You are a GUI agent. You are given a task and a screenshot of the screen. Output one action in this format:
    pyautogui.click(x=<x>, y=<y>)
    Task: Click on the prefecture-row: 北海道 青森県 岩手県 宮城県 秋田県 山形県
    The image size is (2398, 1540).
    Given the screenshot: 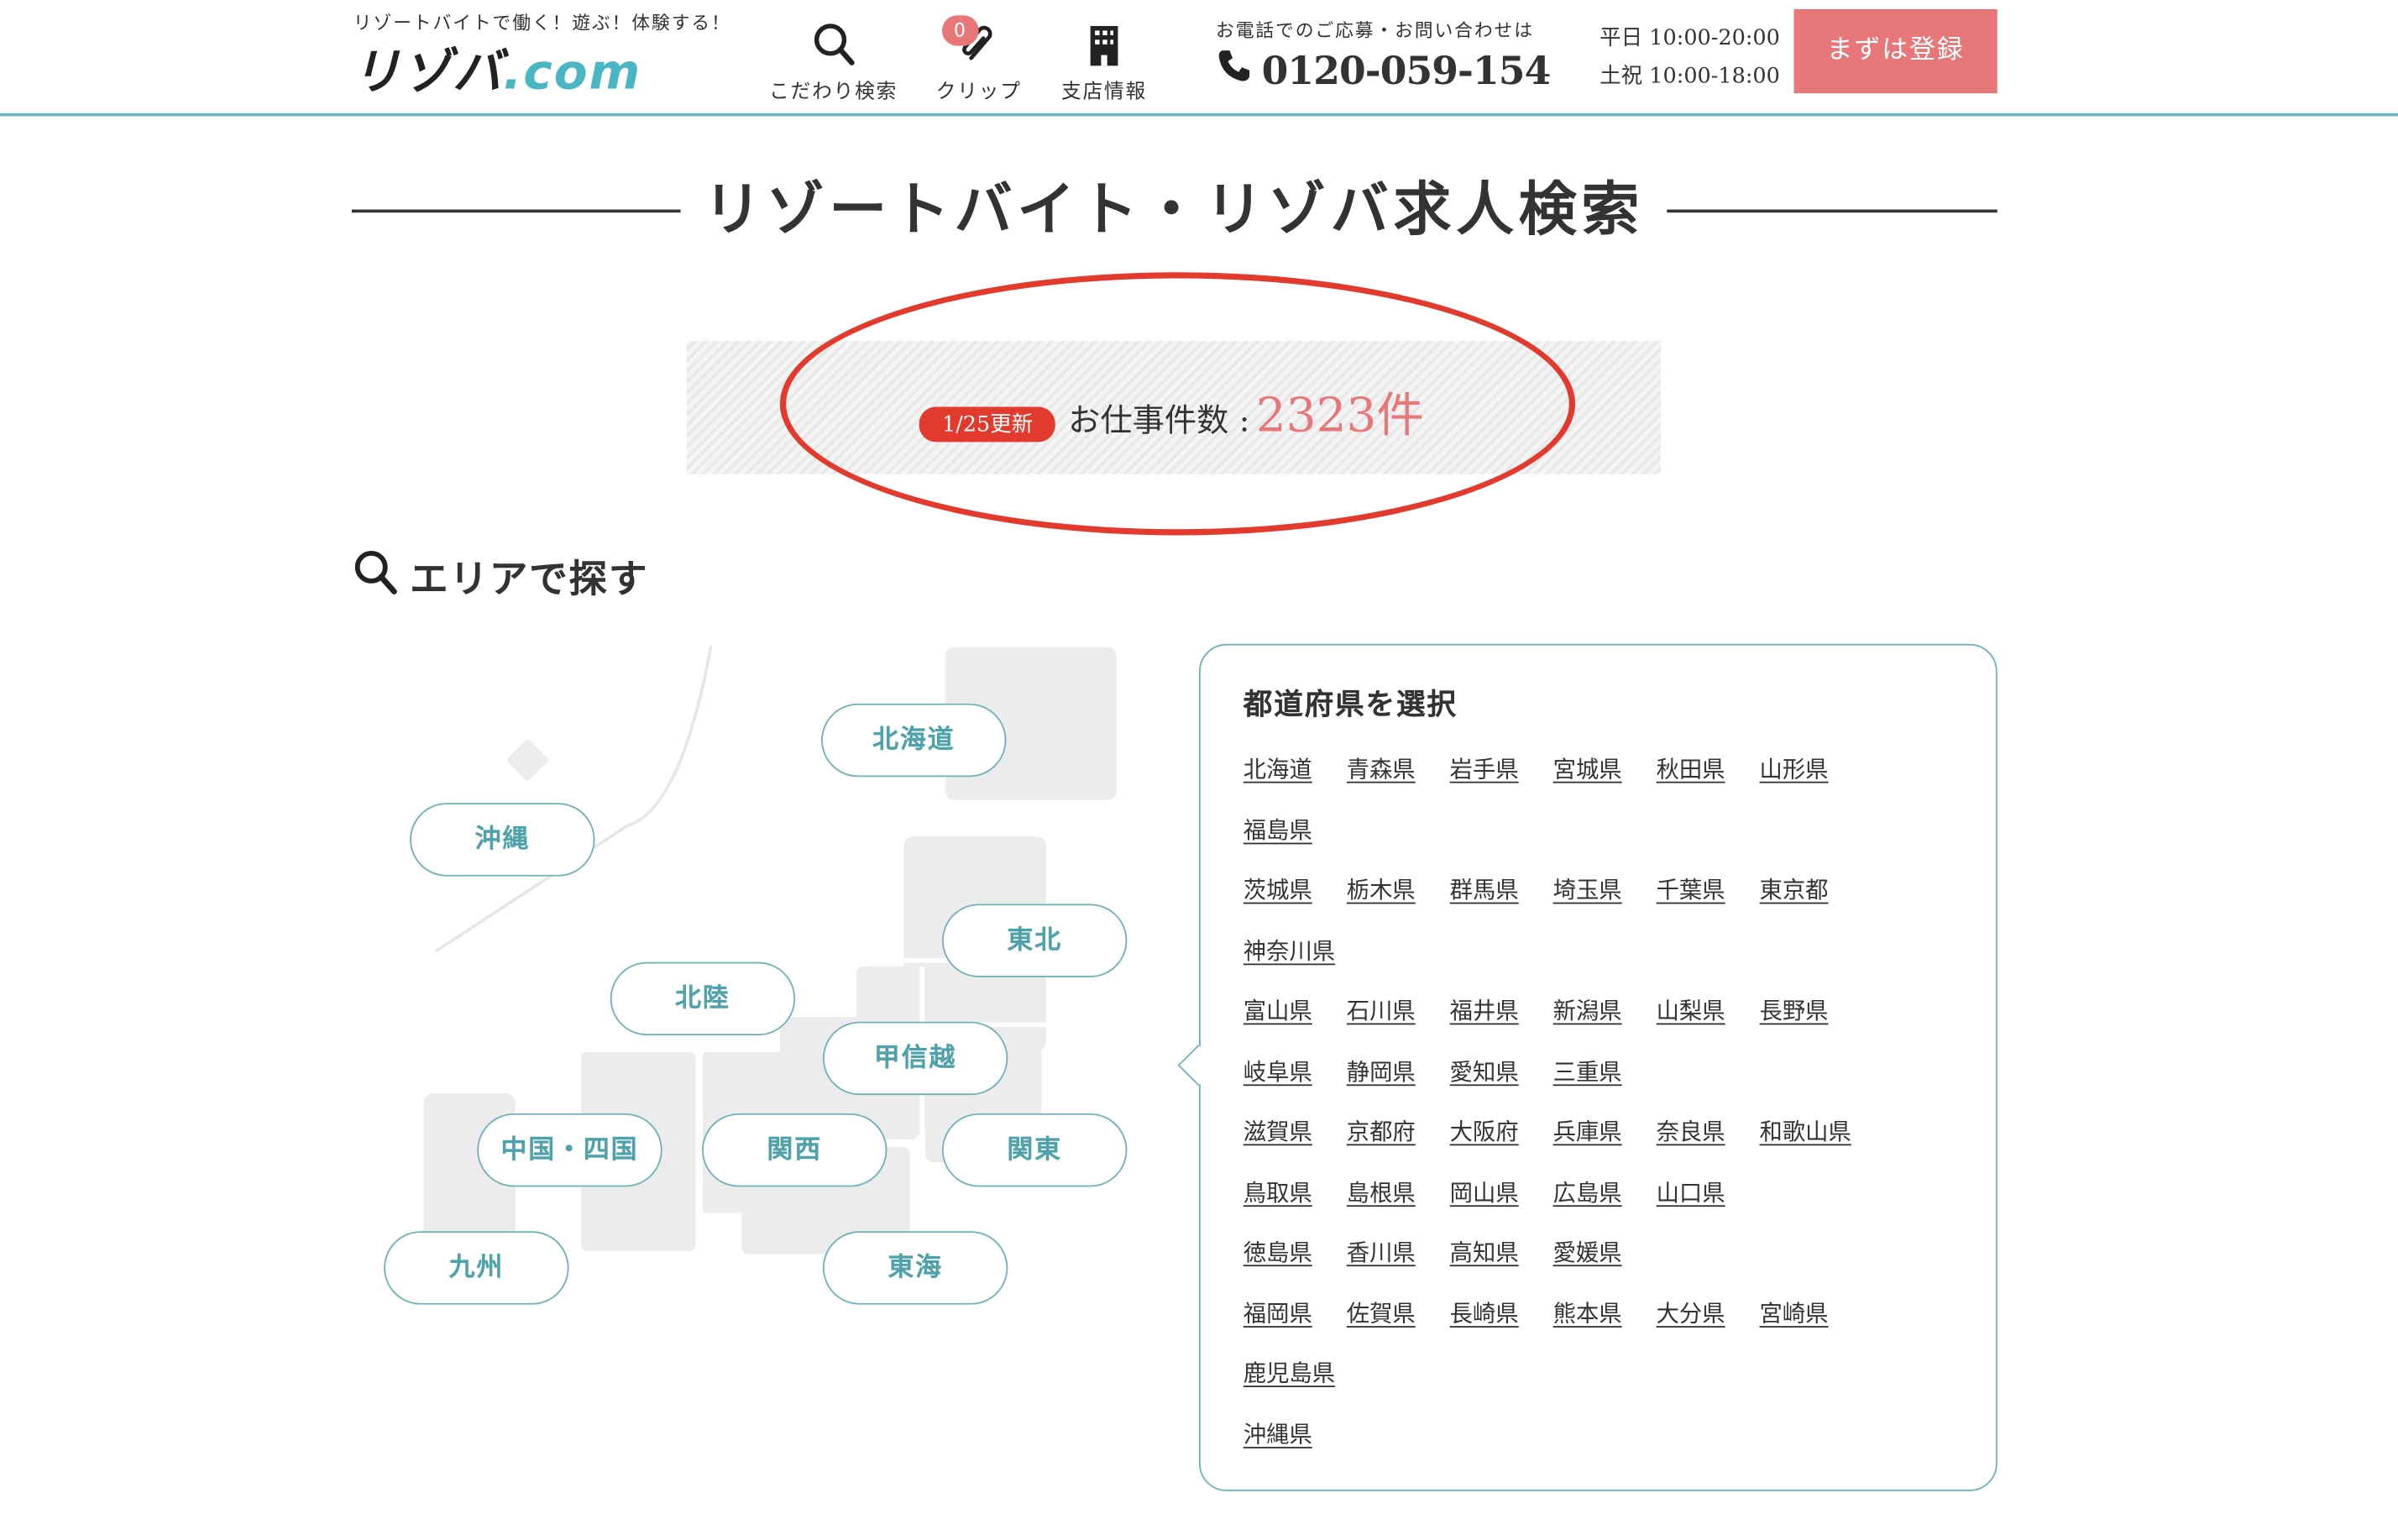 What is the action you would take?
    pyautogui.click(x=1580, y=782)
    